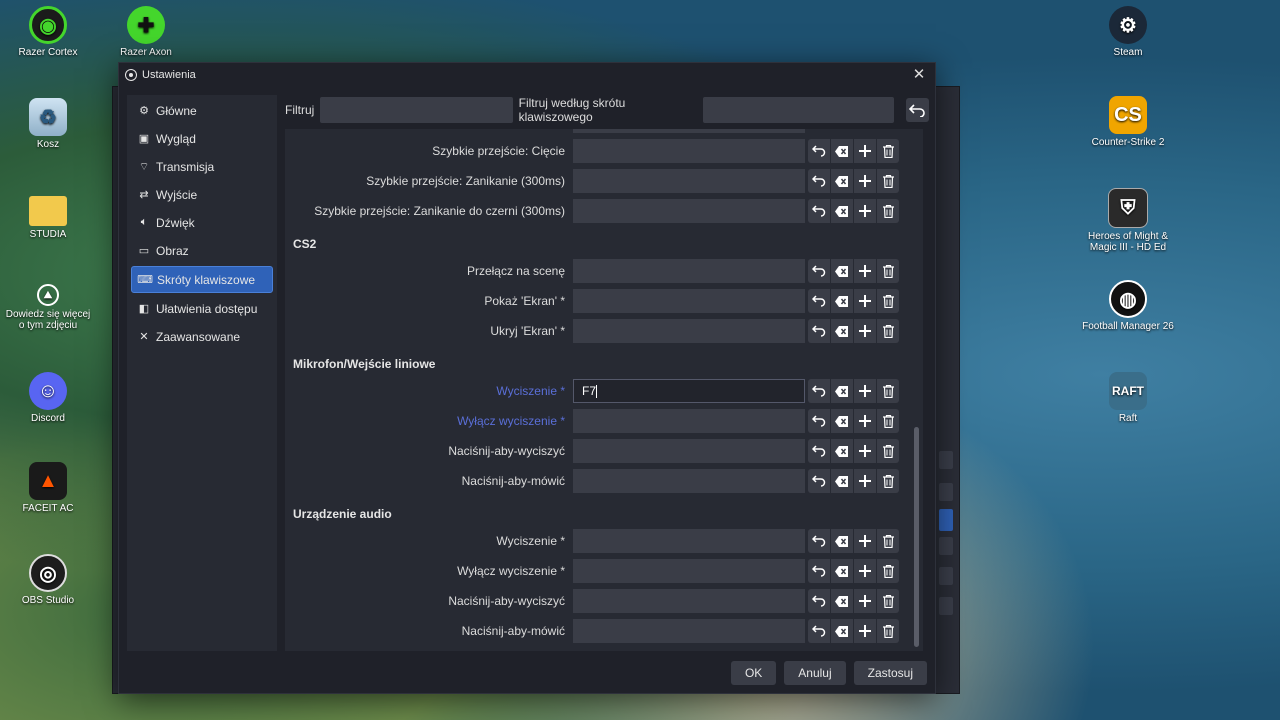 The height and width of the screenshot is (720, 1280). I want to click on desktop-icon-raft: RAFT Raft, so click(1128, 398).